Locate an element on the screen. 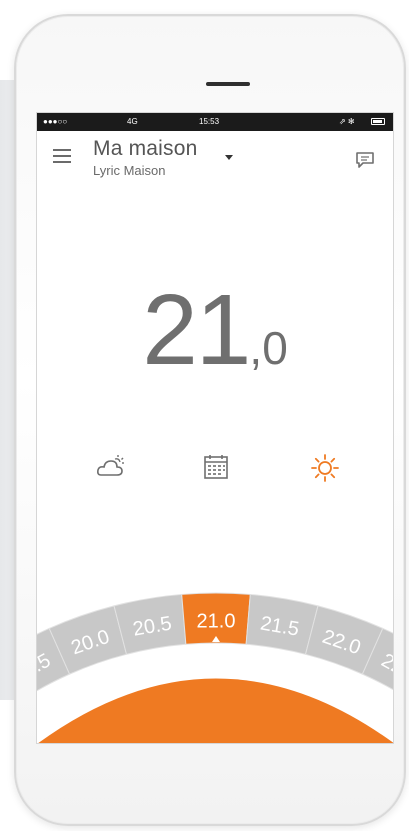 The image size is (409, 831). calendar-icon is located at coordinates (216, 467).